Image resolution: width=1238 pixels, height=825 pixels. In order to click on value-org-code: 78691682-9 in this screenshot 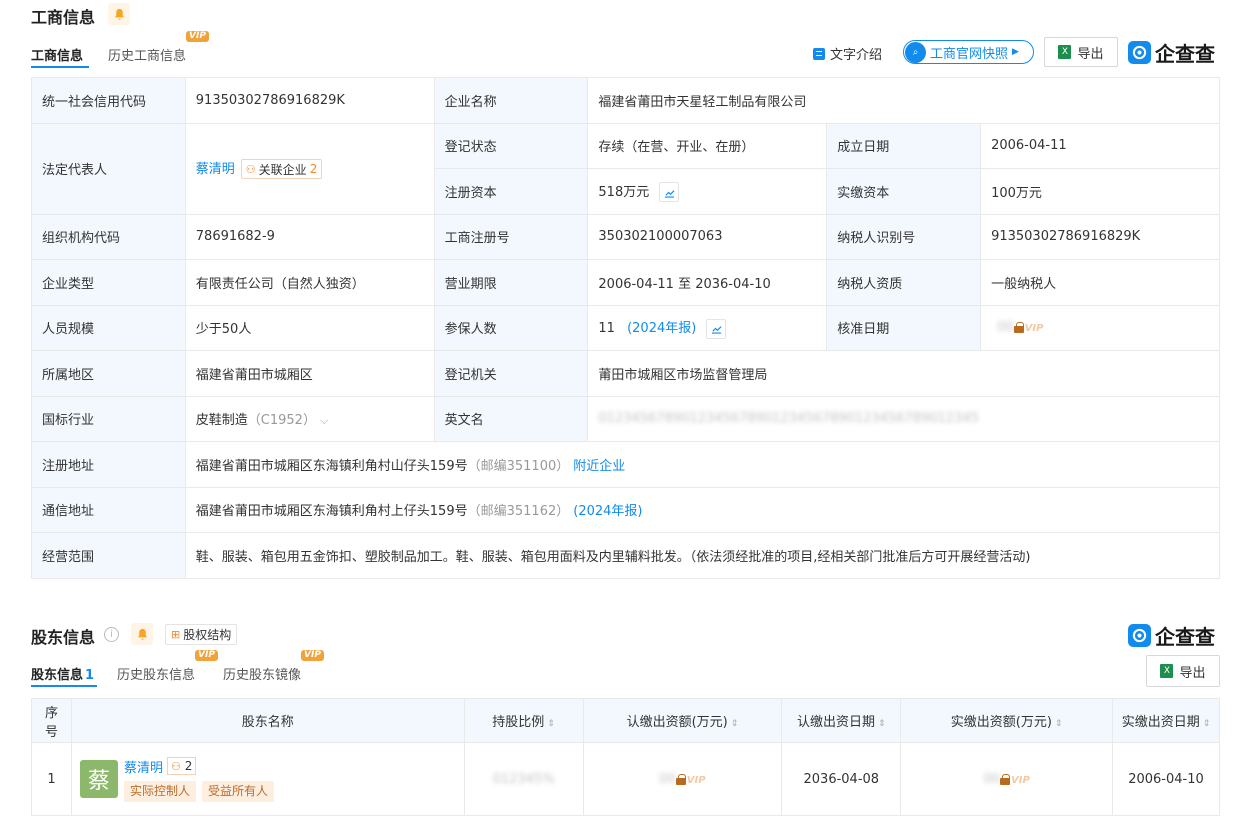, I will do `click(309, 236)`.